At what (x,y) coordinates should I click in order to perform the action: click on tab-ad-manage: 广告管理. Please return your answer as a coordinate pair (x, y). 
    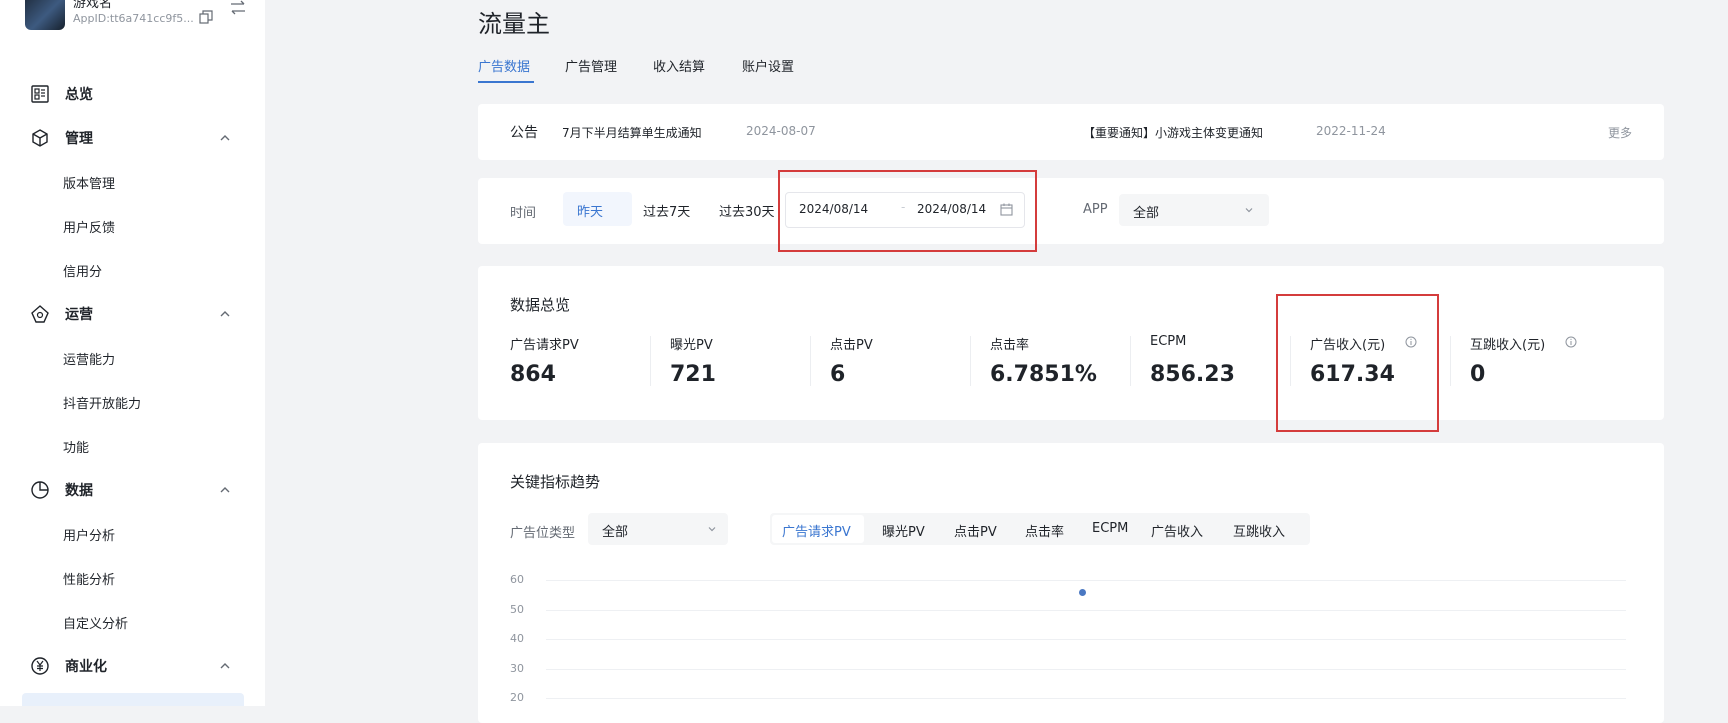
    Looking at the image, I should click on (591, 65).